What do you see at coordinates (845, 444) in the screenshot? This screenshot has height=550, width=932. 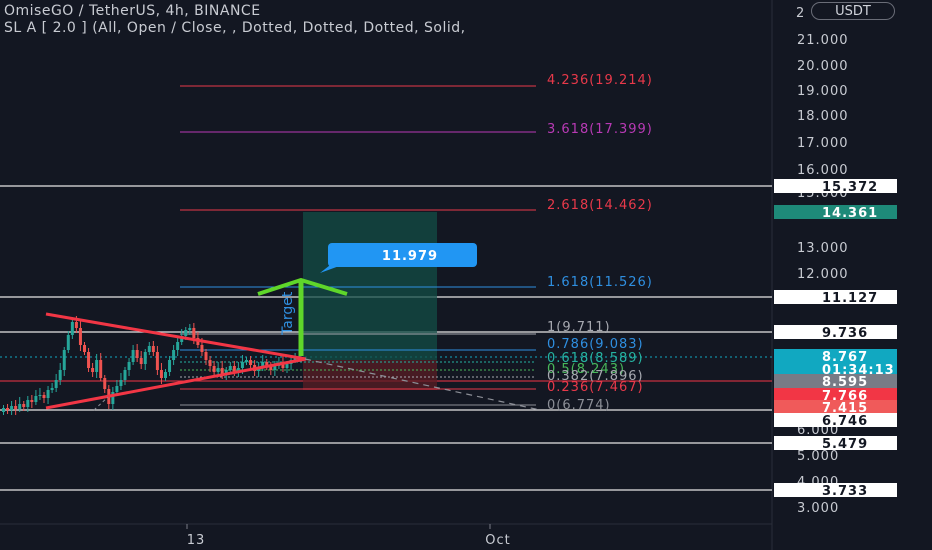 I see `svg-text: 5.479` at bounding box center [845, 444].